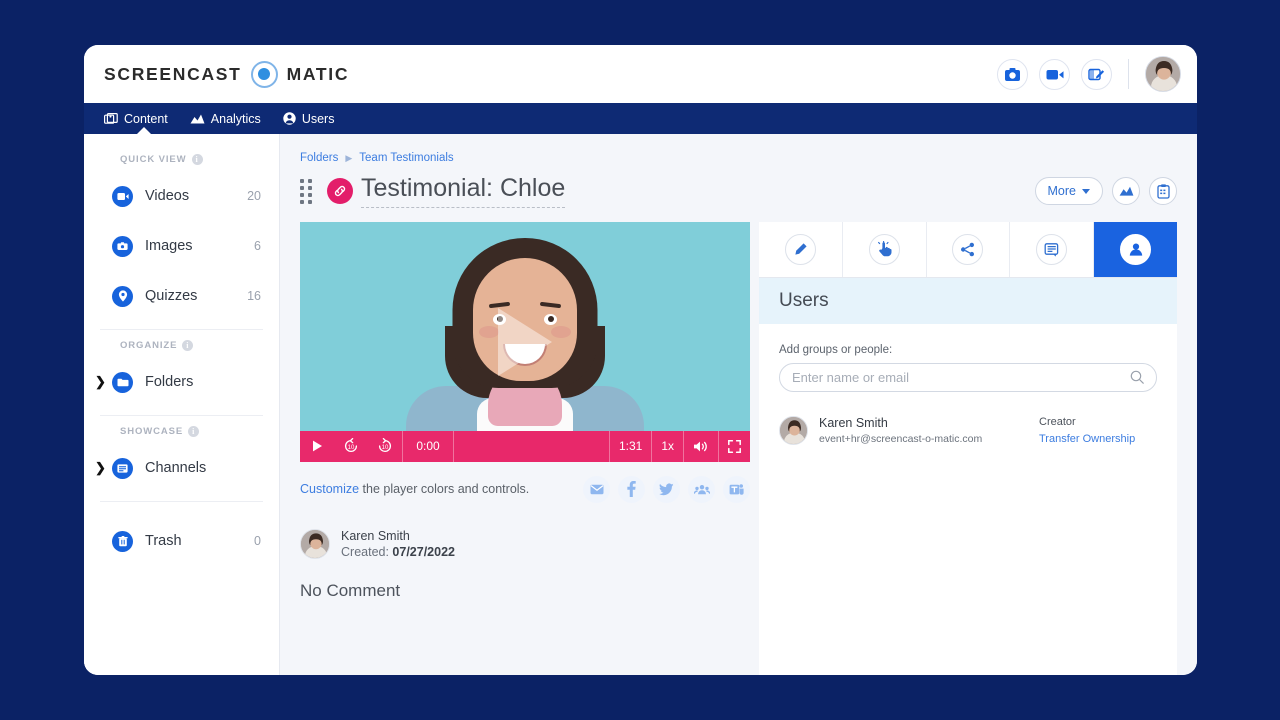 This screenshot has width=1280, height=720. I want to click on transfer-ownership-link: Transfer Ownership, so click(1098, 439).